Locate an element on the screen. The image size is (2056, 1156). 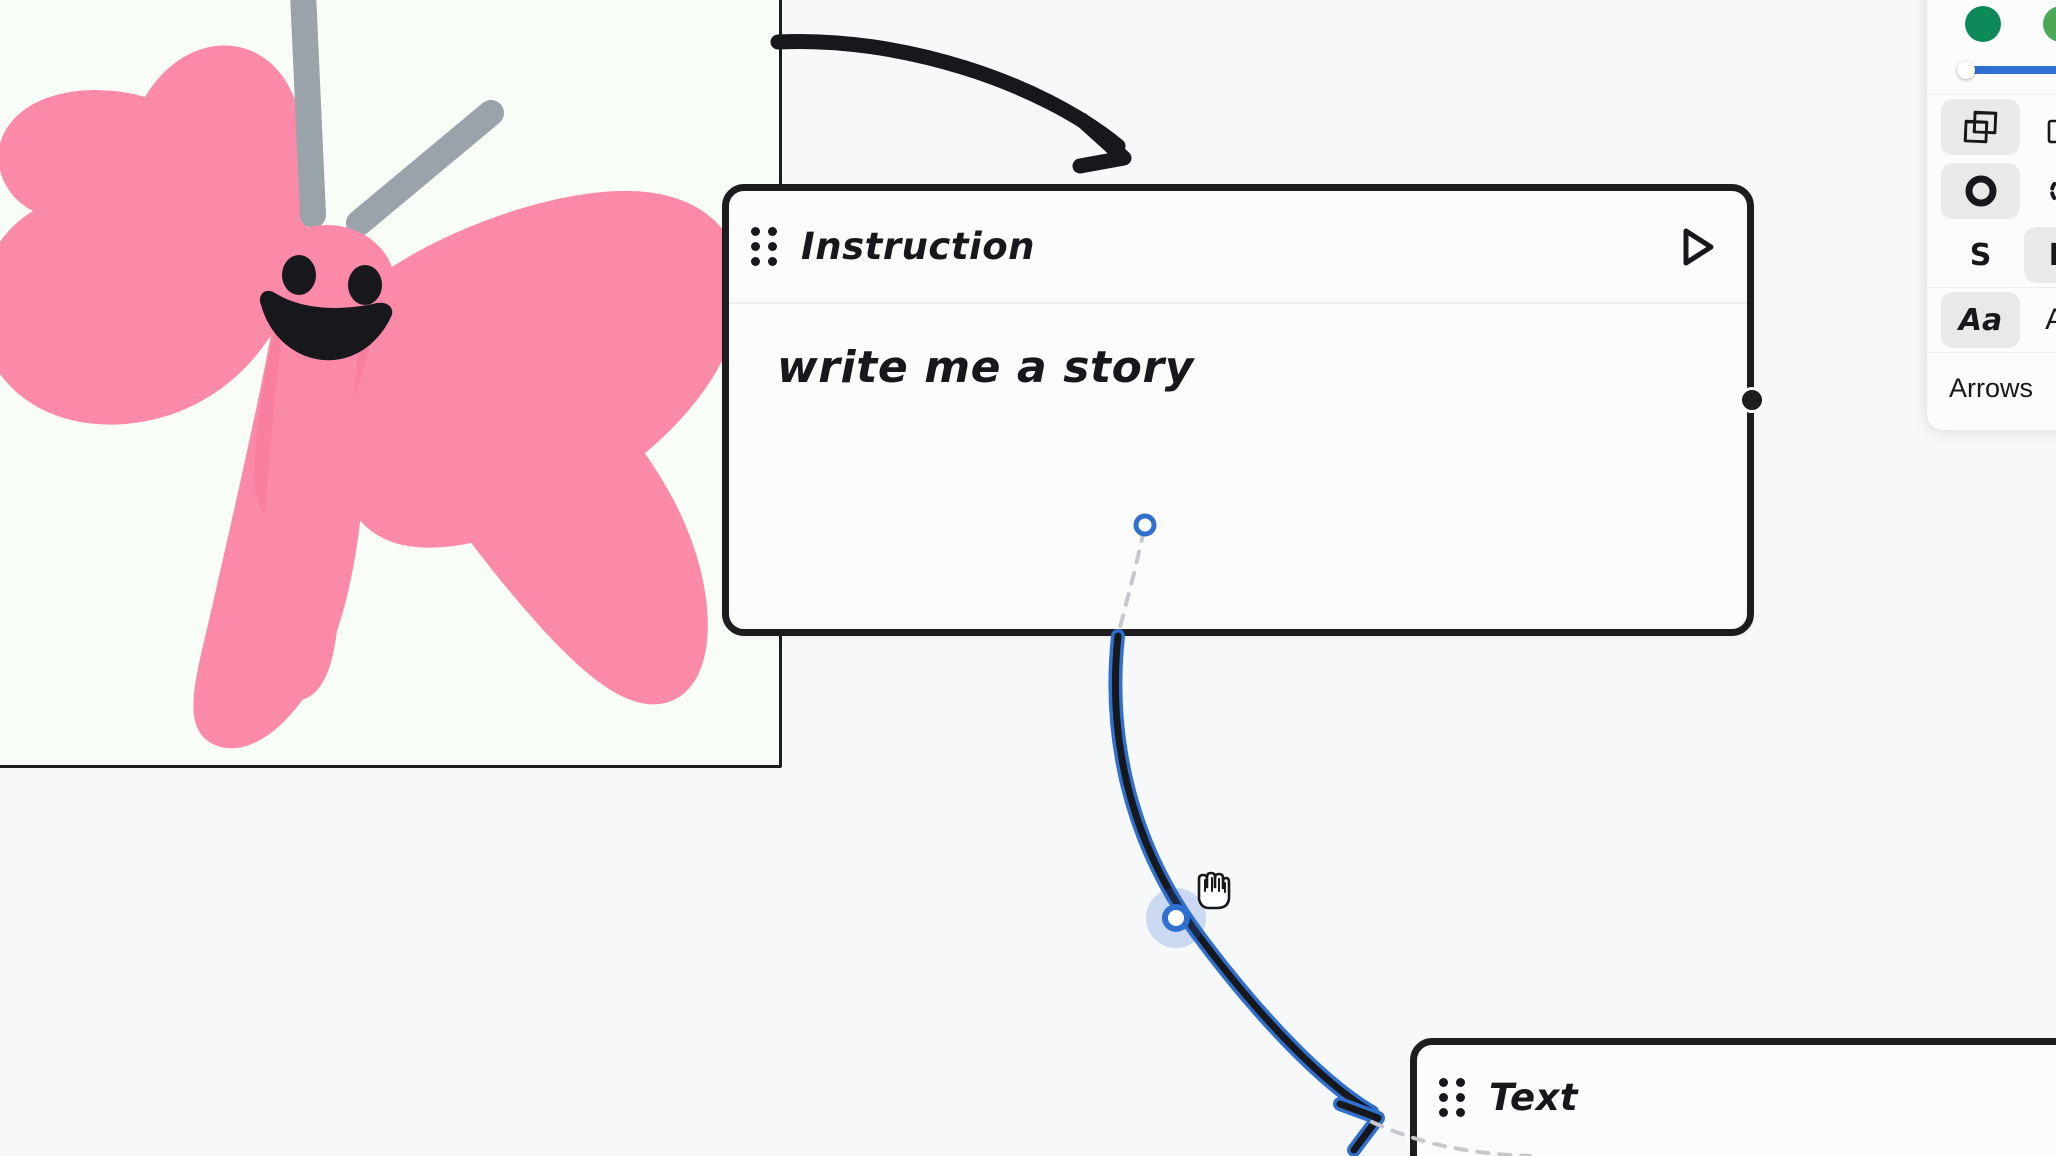
dash-style-row is located at coordinates (1991, 191).